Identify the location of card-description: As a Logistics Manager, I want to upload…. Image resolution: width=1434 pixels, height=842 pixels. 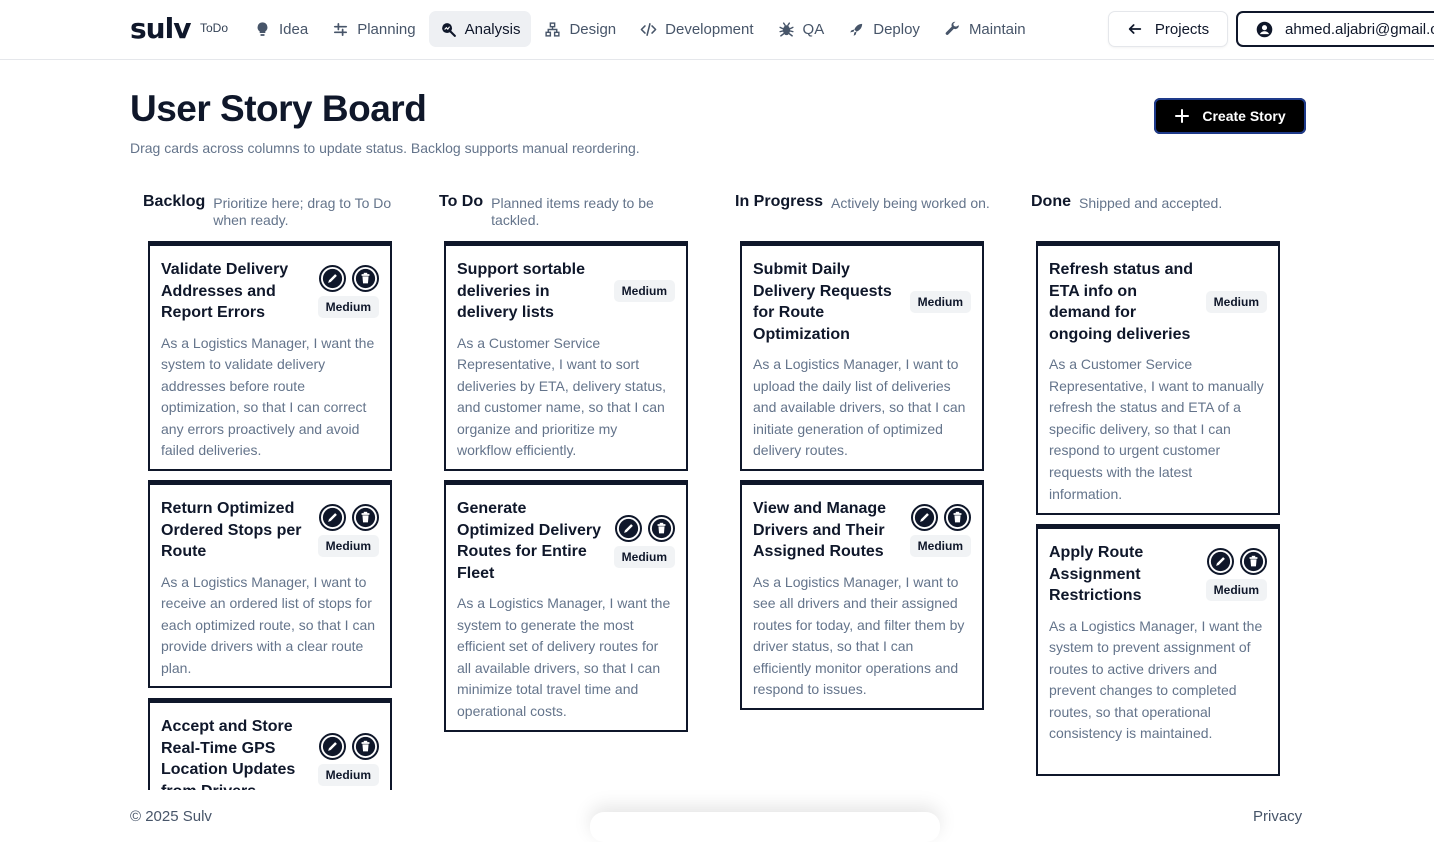
(859, 407).